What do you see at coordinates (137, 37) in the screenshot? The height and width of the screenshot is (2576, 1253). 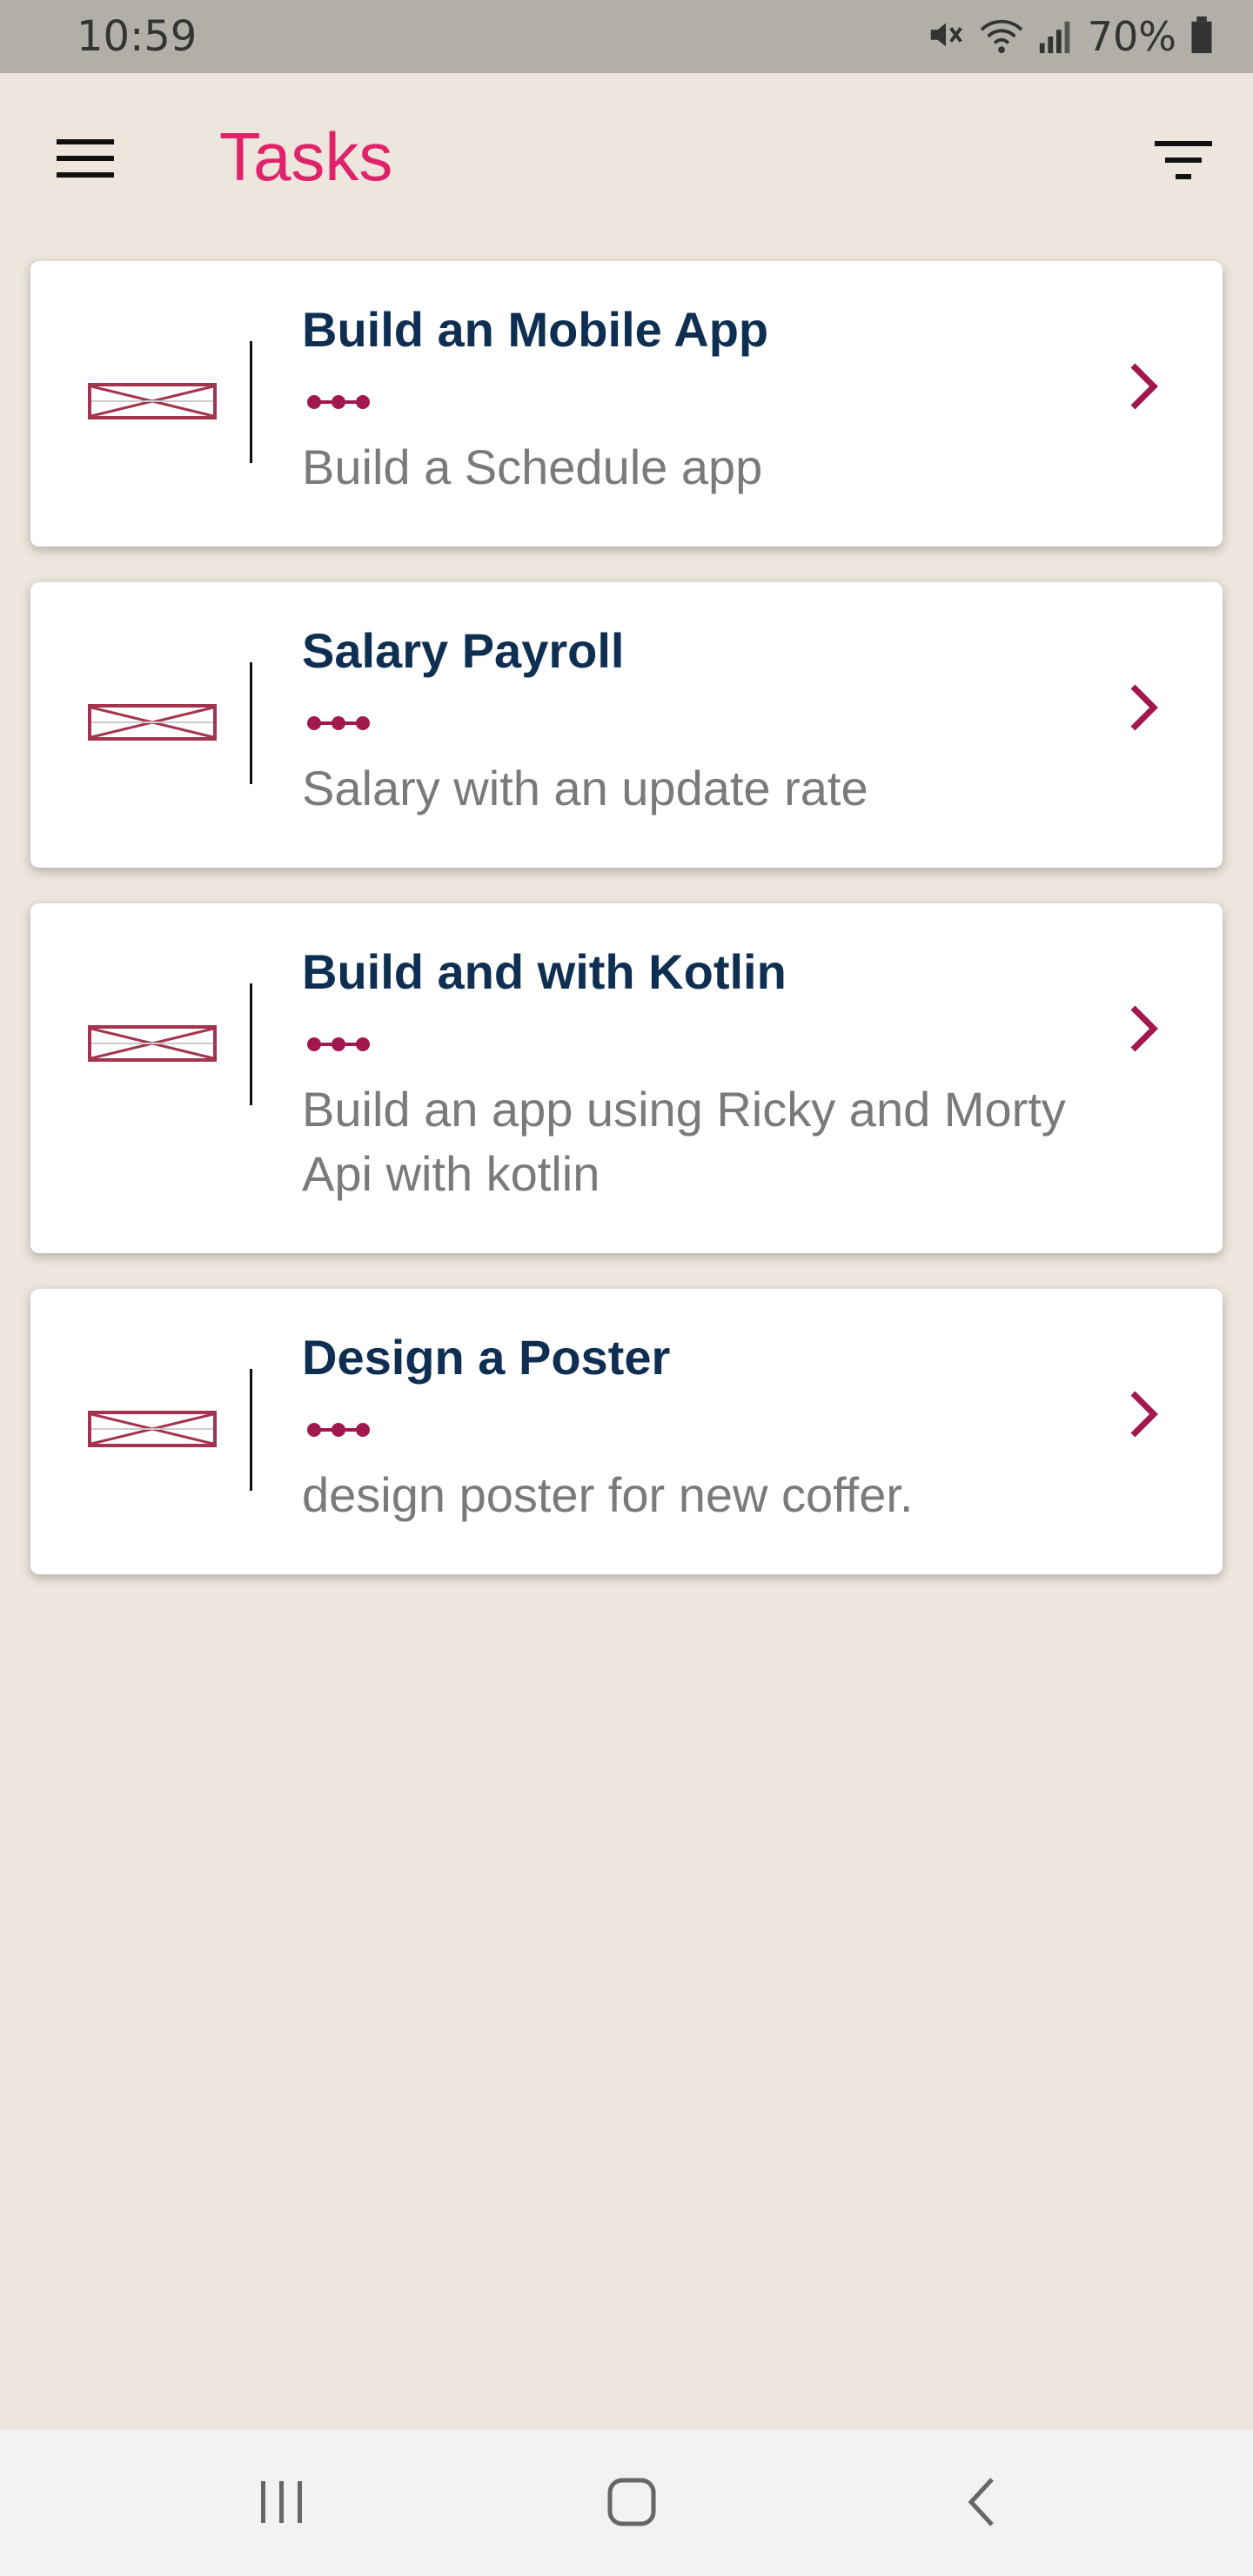 I see `status-time: 10:59` at bounding box center [137, 37].